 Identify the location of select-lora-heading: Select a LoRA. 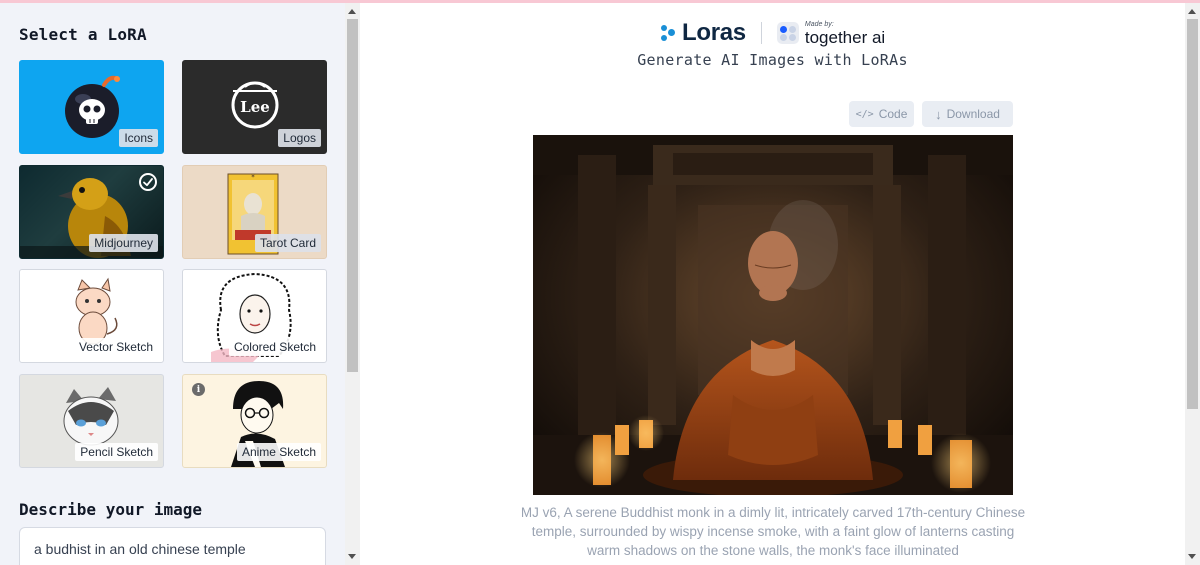
(83, 34).